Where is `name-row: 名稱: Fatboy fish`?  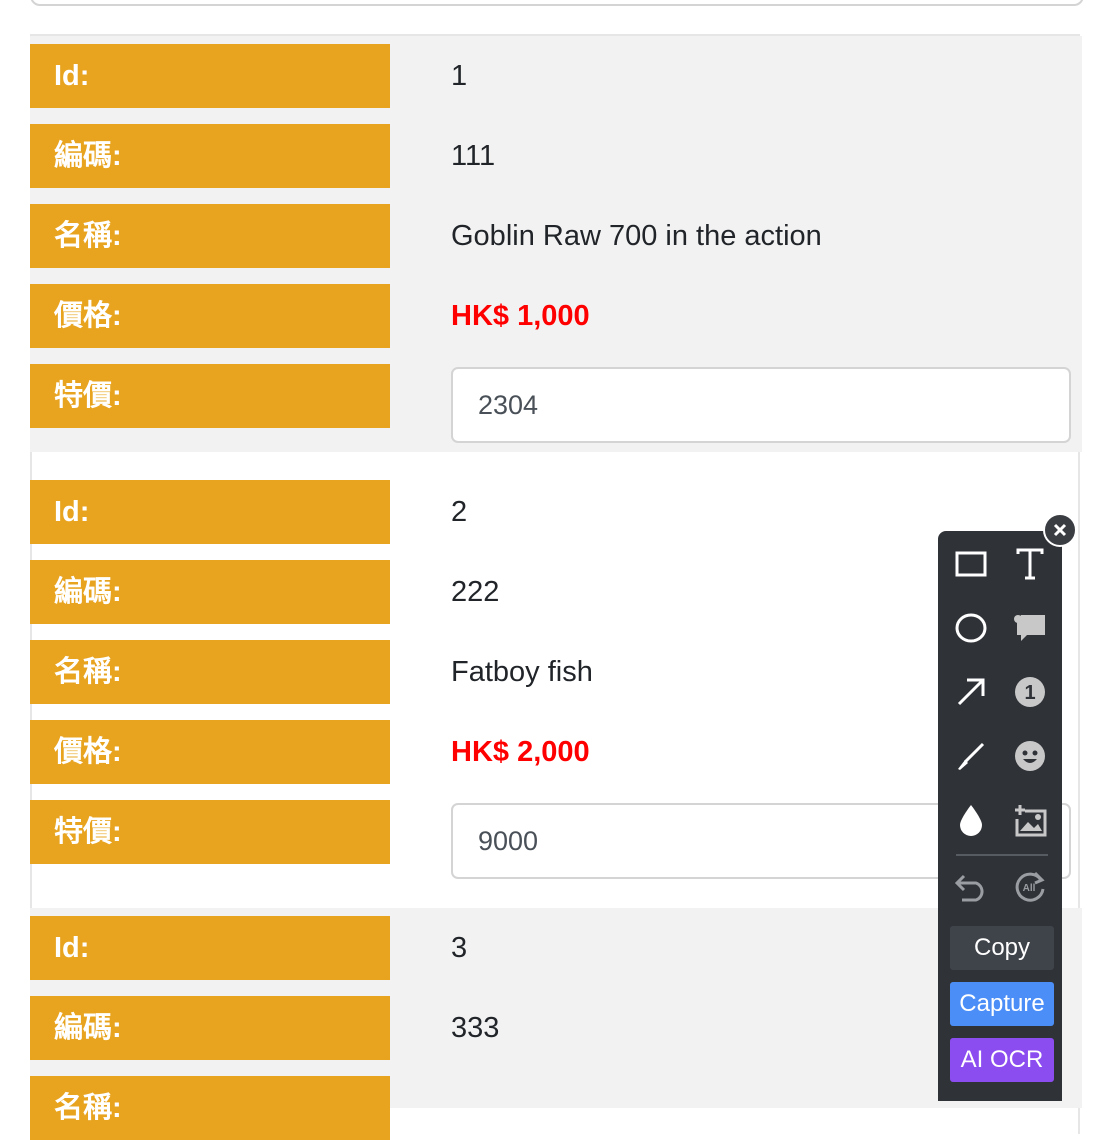
name-row: 名稱: Fatboy fish is located at coordinates (556, 672).